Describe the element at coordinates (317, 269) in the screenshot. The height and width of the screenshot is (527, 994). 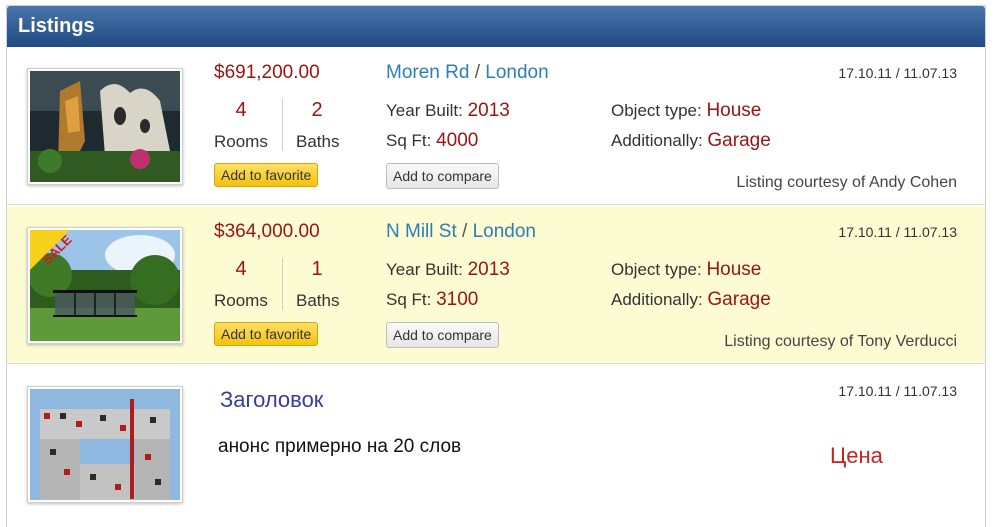
I see `baths-count: 1` at that location.